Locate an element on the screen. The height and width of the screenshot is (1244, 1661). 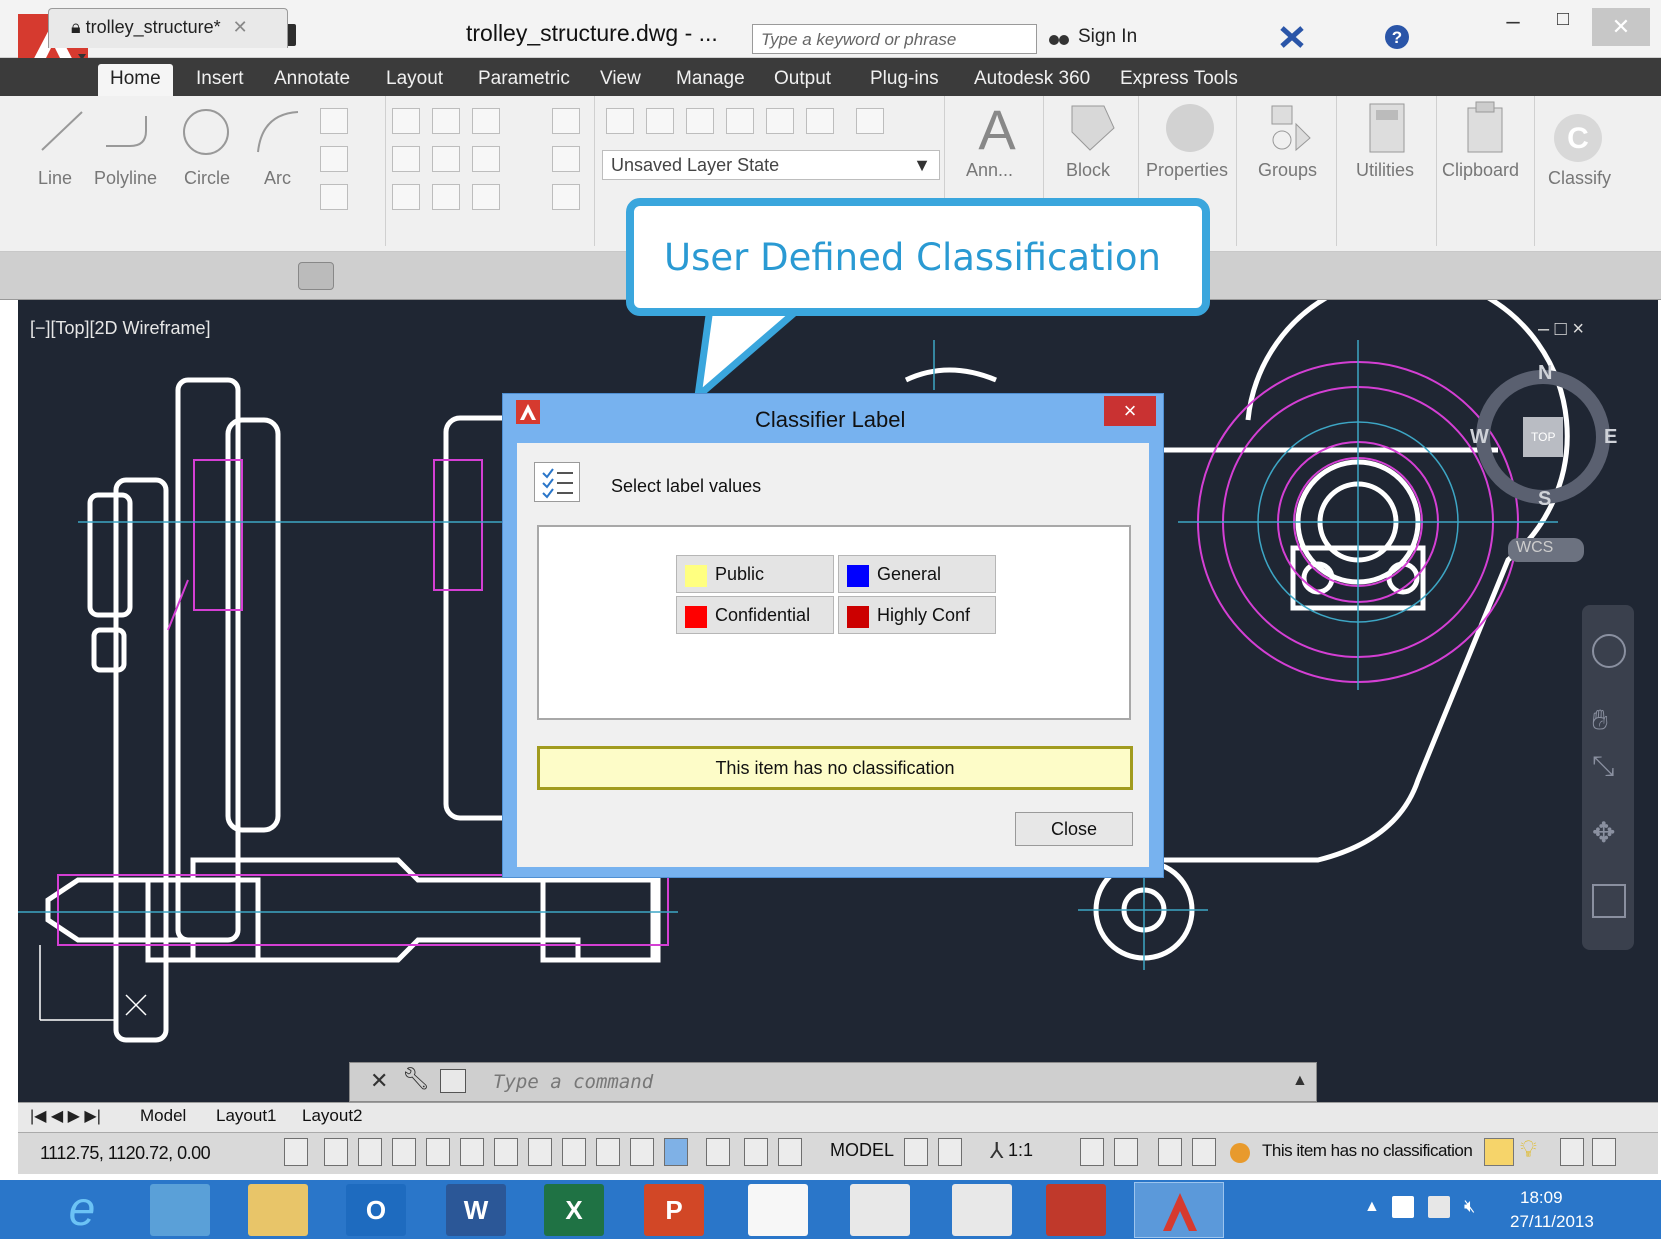
groups-panel-label: Groups is located at coordinates (1287, 170).